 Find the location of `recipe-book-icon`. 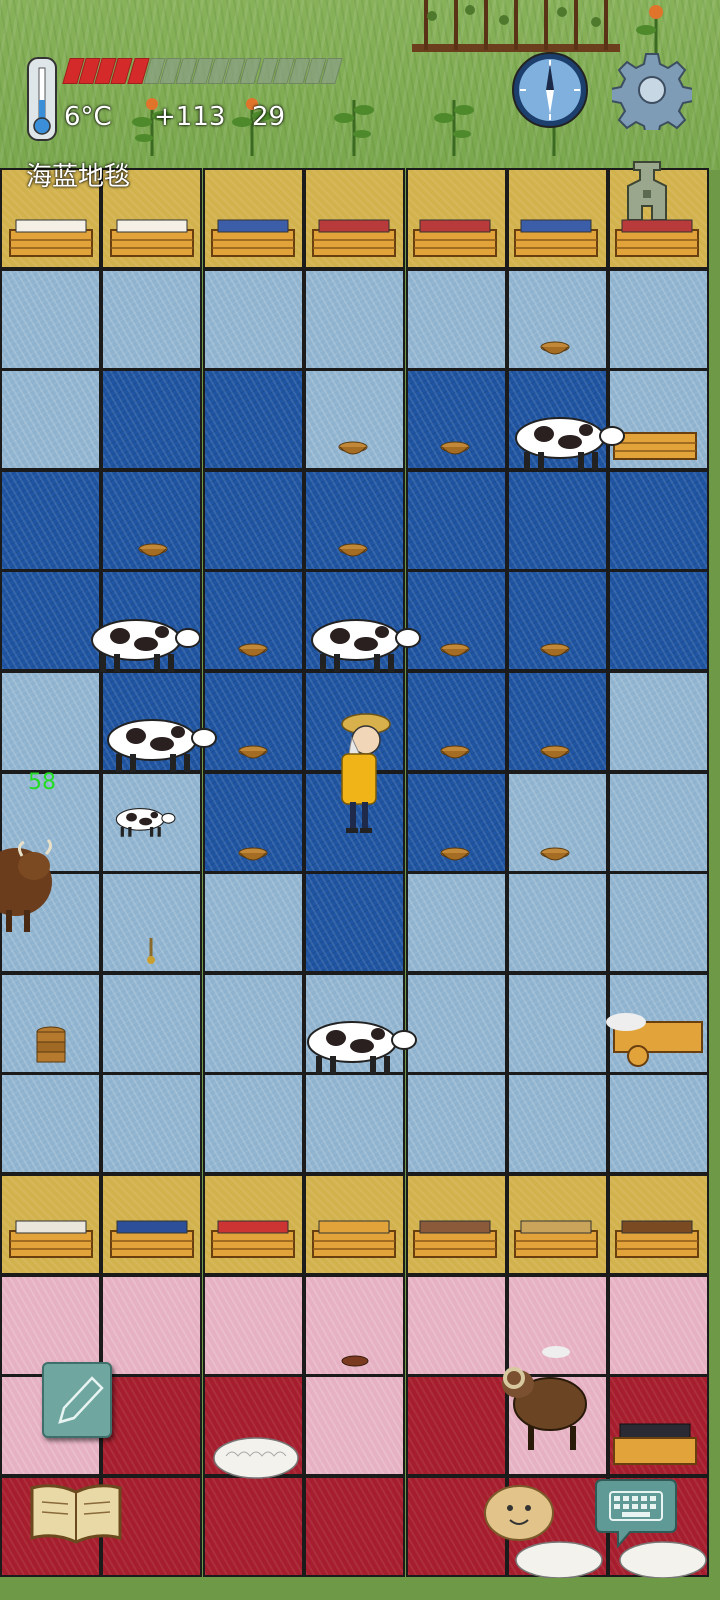

recipe-book-icon is located at coordinates (76, 1512).